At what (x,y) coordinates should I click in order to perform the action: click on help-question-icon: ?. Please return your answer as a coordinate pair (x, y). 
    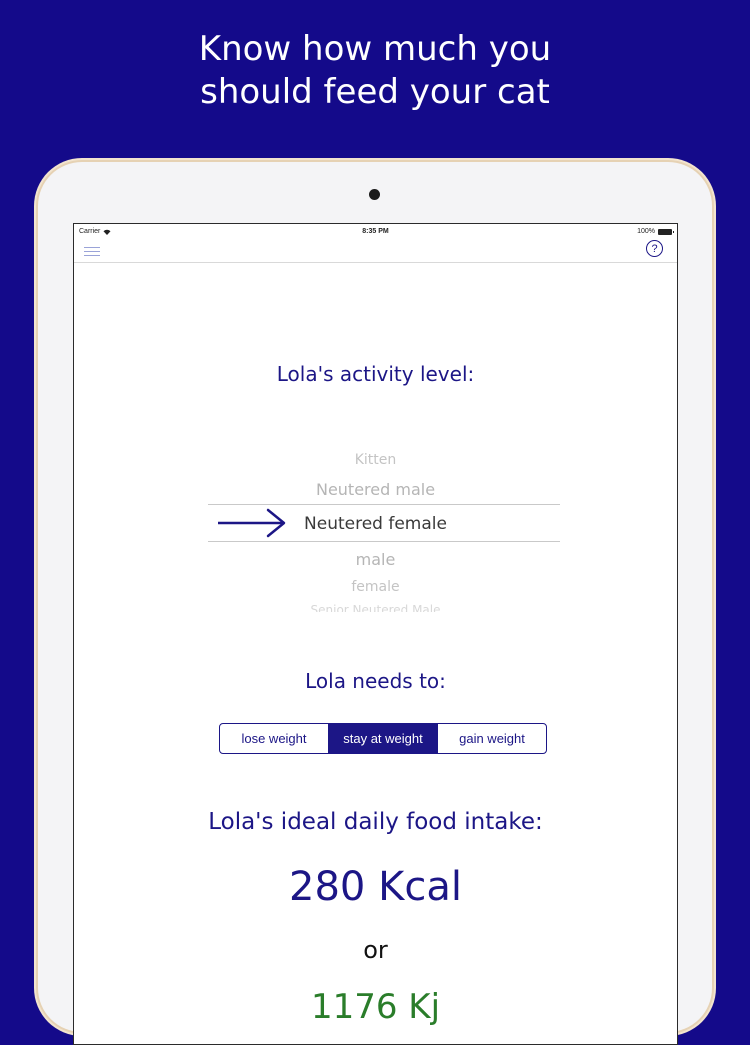
    Looking at the image, I should click on (654, 248).